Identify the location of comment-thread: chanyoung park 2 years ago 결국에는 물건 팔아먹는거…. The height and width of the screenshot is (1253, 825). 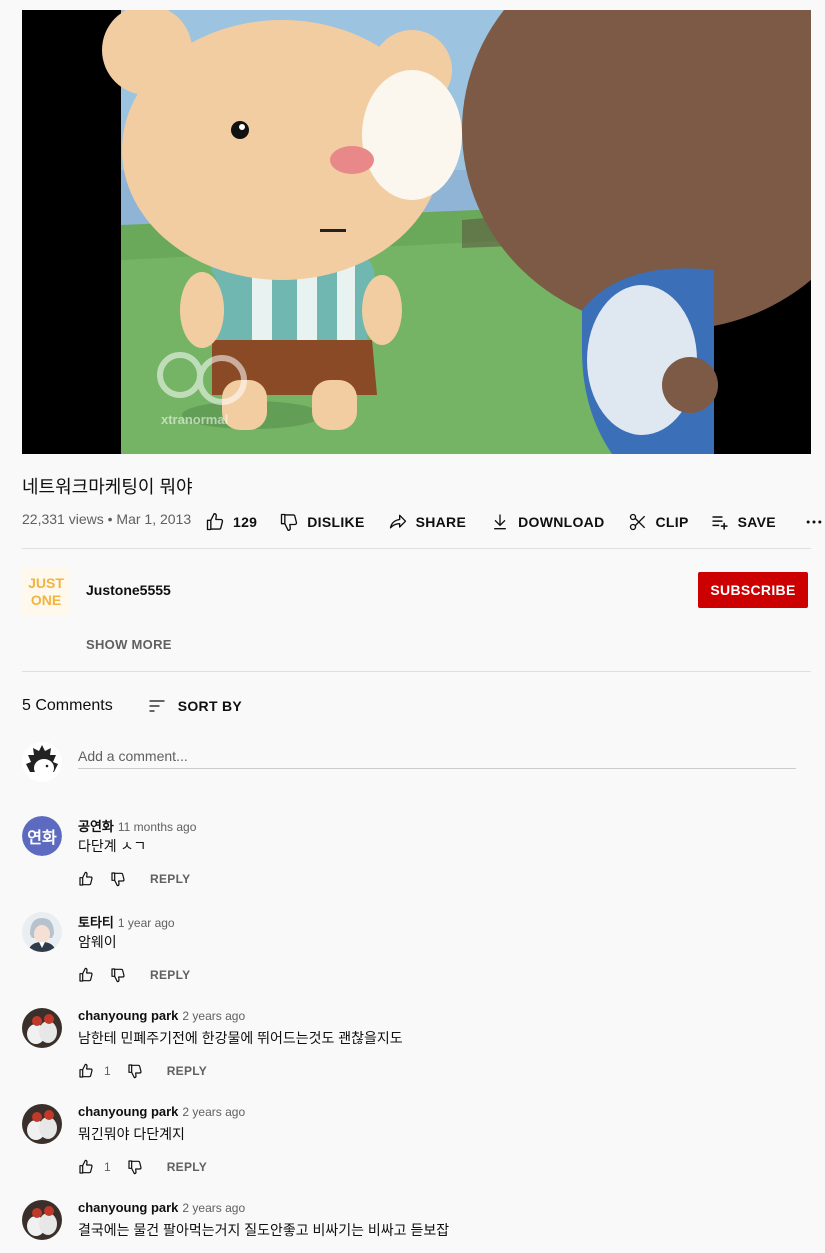
(416, 1226).